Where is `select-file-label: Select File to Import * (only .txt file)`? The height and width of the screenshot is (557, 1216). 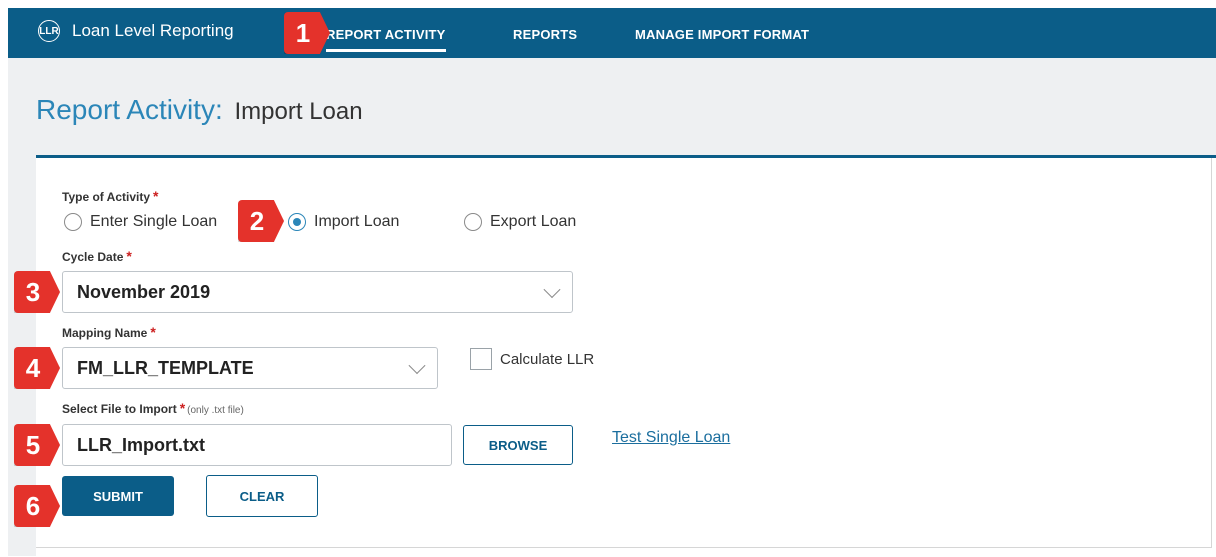 select-file-label: Select File to Import * (only .txt file) is located at coordinates (153, 408).